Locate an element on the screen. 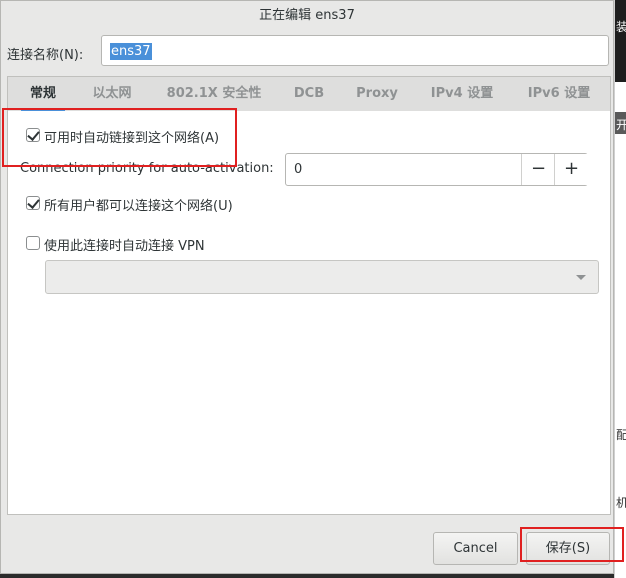 This screenshot has width=626, height=578. priority-value: 0 is located at coordinates (298, 169).